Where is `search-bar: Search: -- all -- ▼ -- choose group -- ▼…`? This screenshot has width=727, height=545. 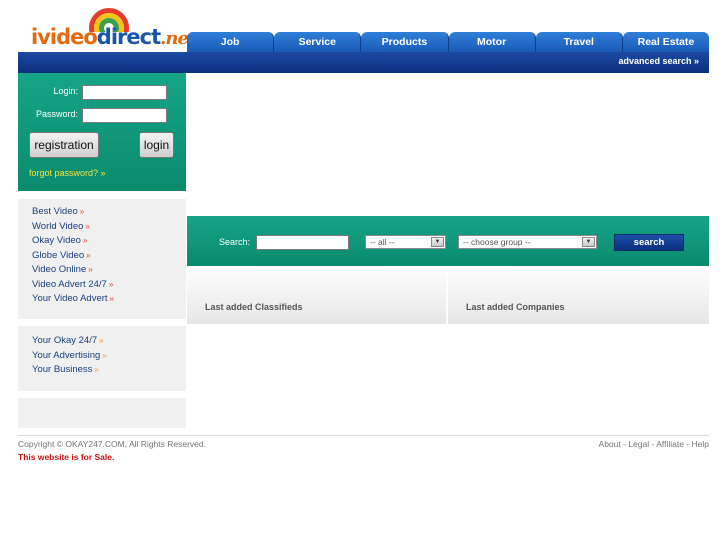
search-bar: Search: -- all -- ▼ -- choose group -- ▼… is located at coordinates (448, 241).